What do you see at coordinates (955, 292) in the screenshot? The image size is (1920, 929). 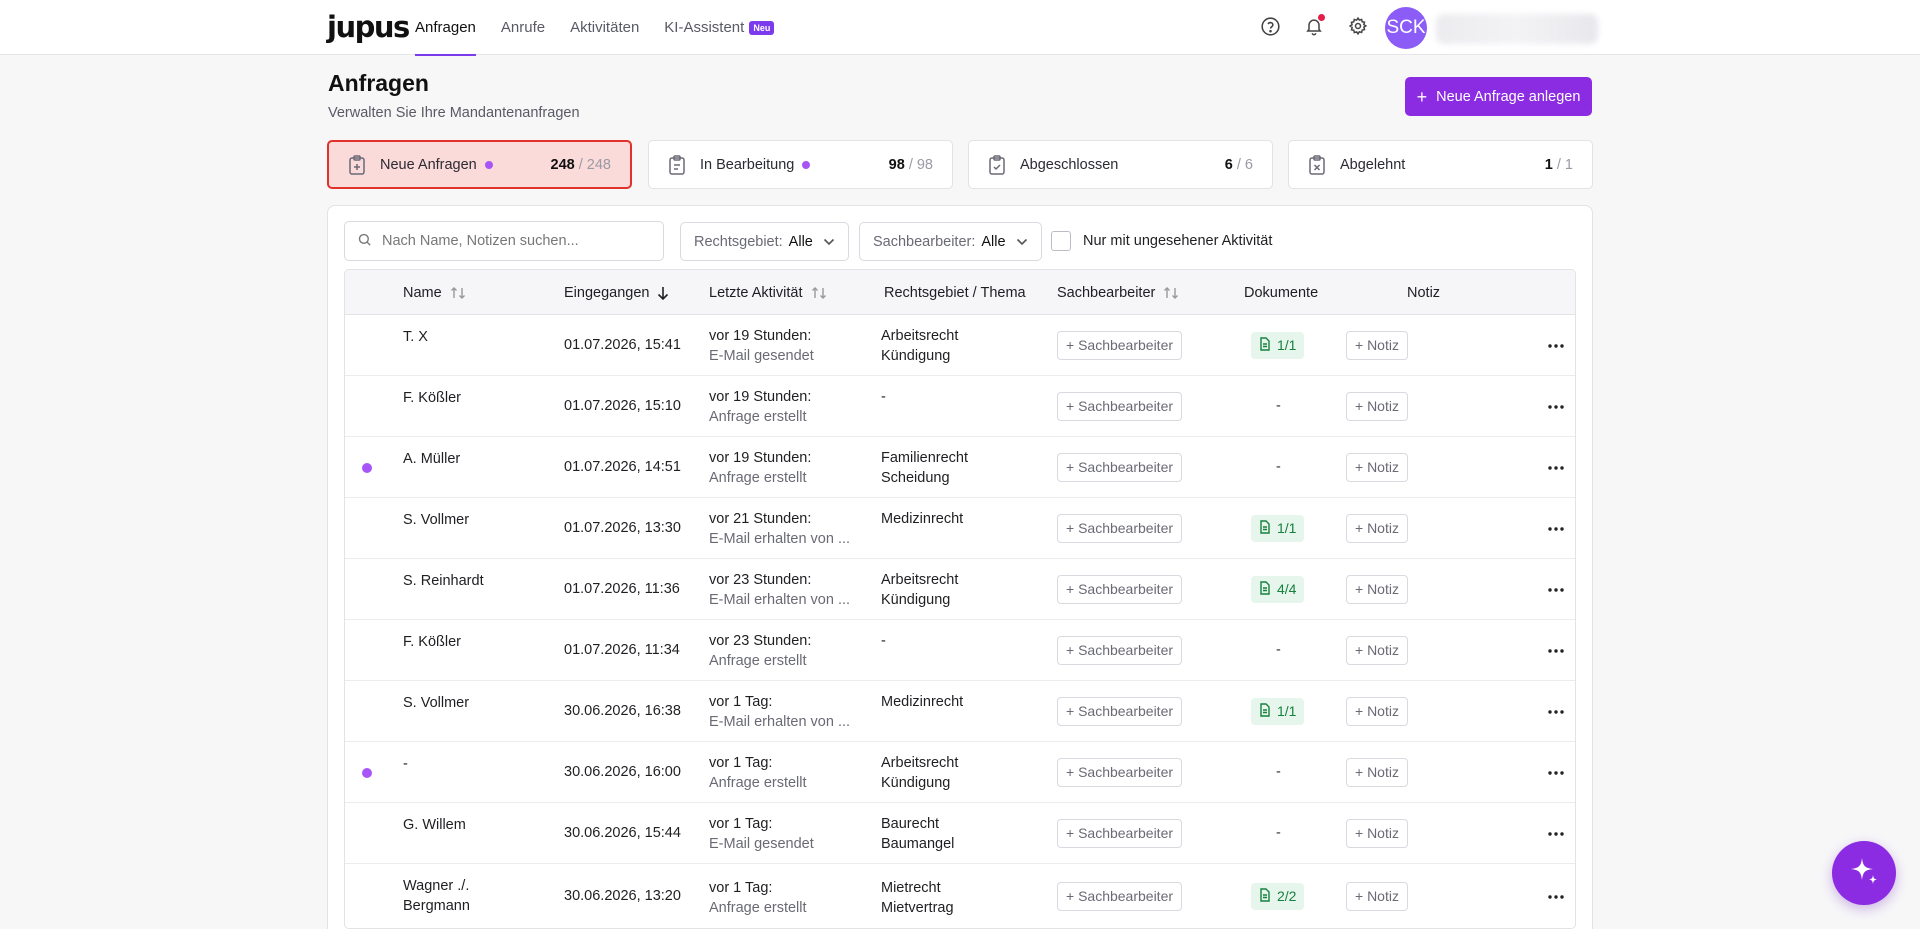 I see `column-header-thema: Rechtsgebiet / Thema` at bounding box center [955, 292].